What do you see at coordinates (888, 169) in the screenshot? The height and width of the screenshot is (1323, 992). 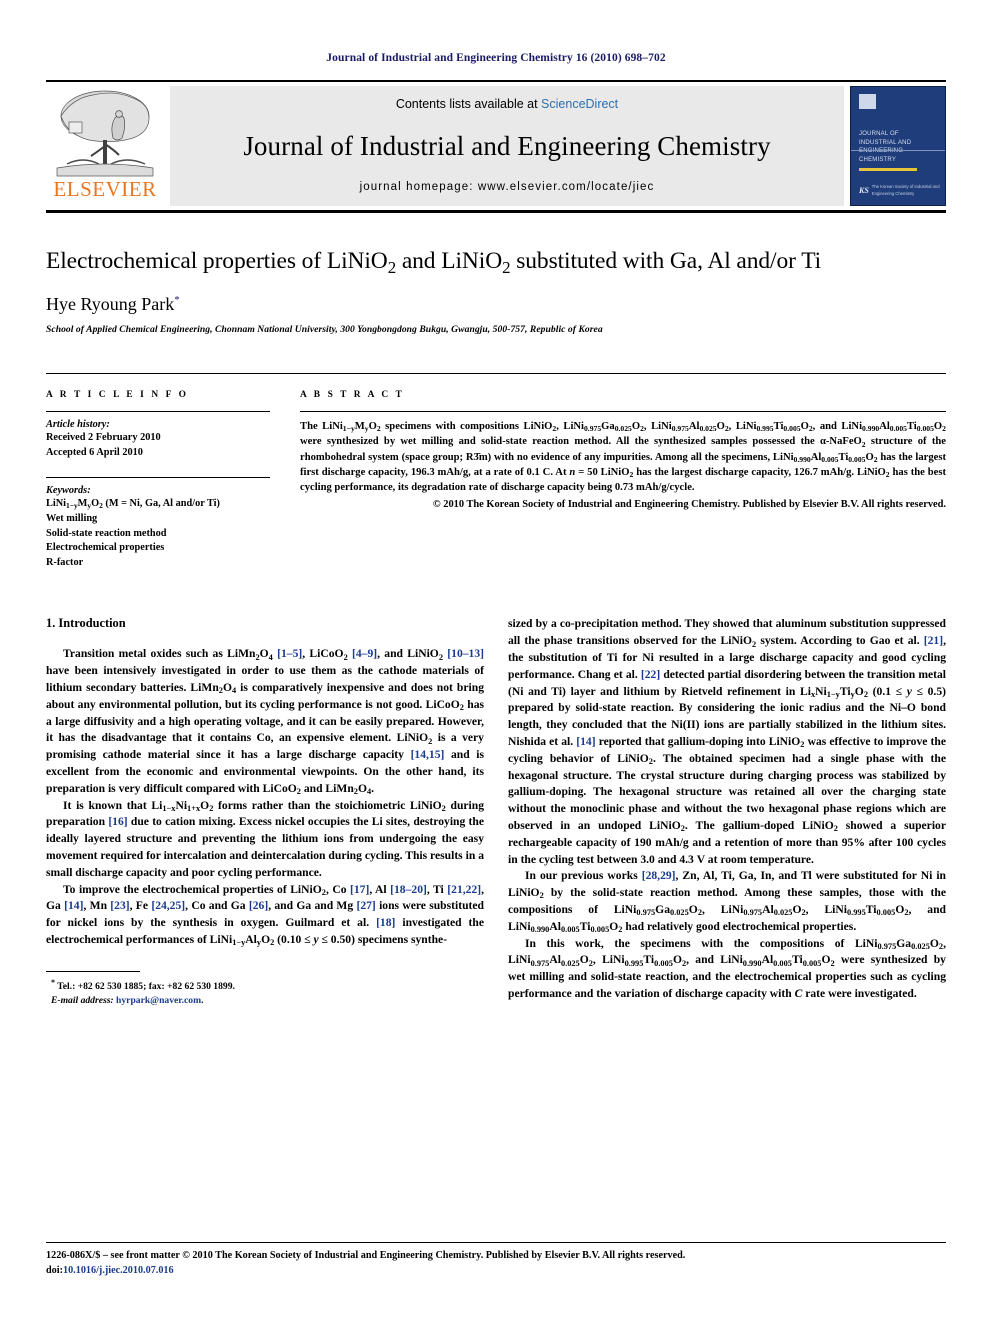 I see `cover-accent-rule` at bounding box center [888, 169].